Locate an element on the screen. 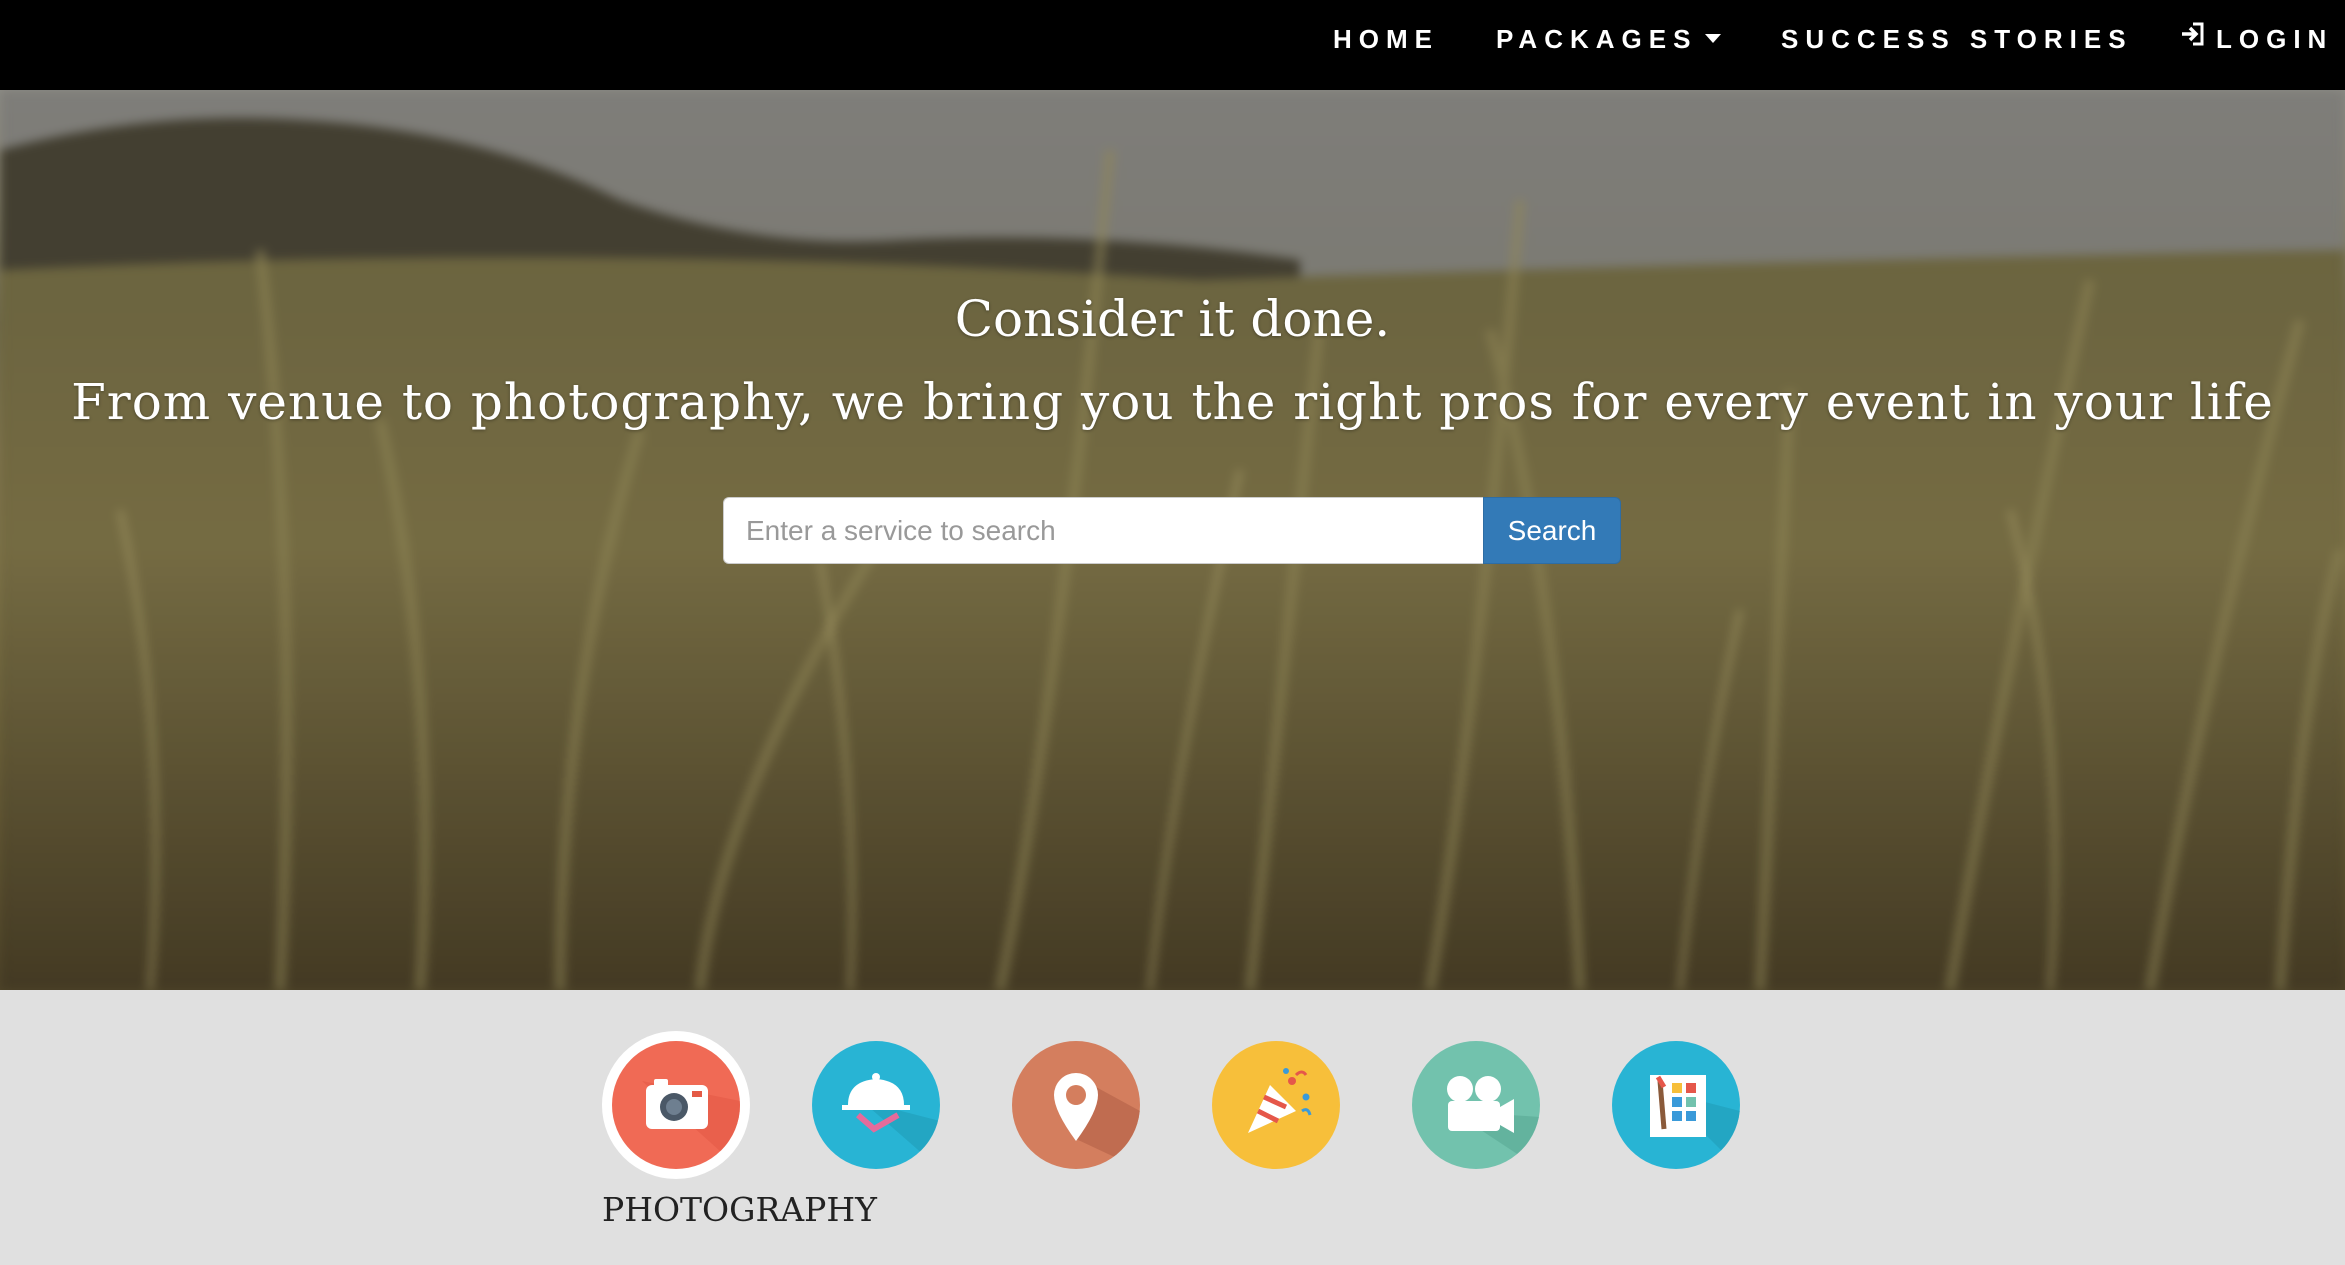  palette-icon is located at coordinates (1676, 1105).